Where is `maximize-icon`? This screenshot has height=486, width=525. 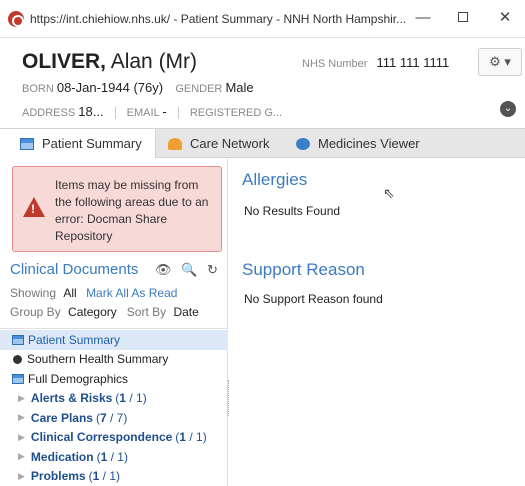 maximize-icon is located at coordinates (463, 17).